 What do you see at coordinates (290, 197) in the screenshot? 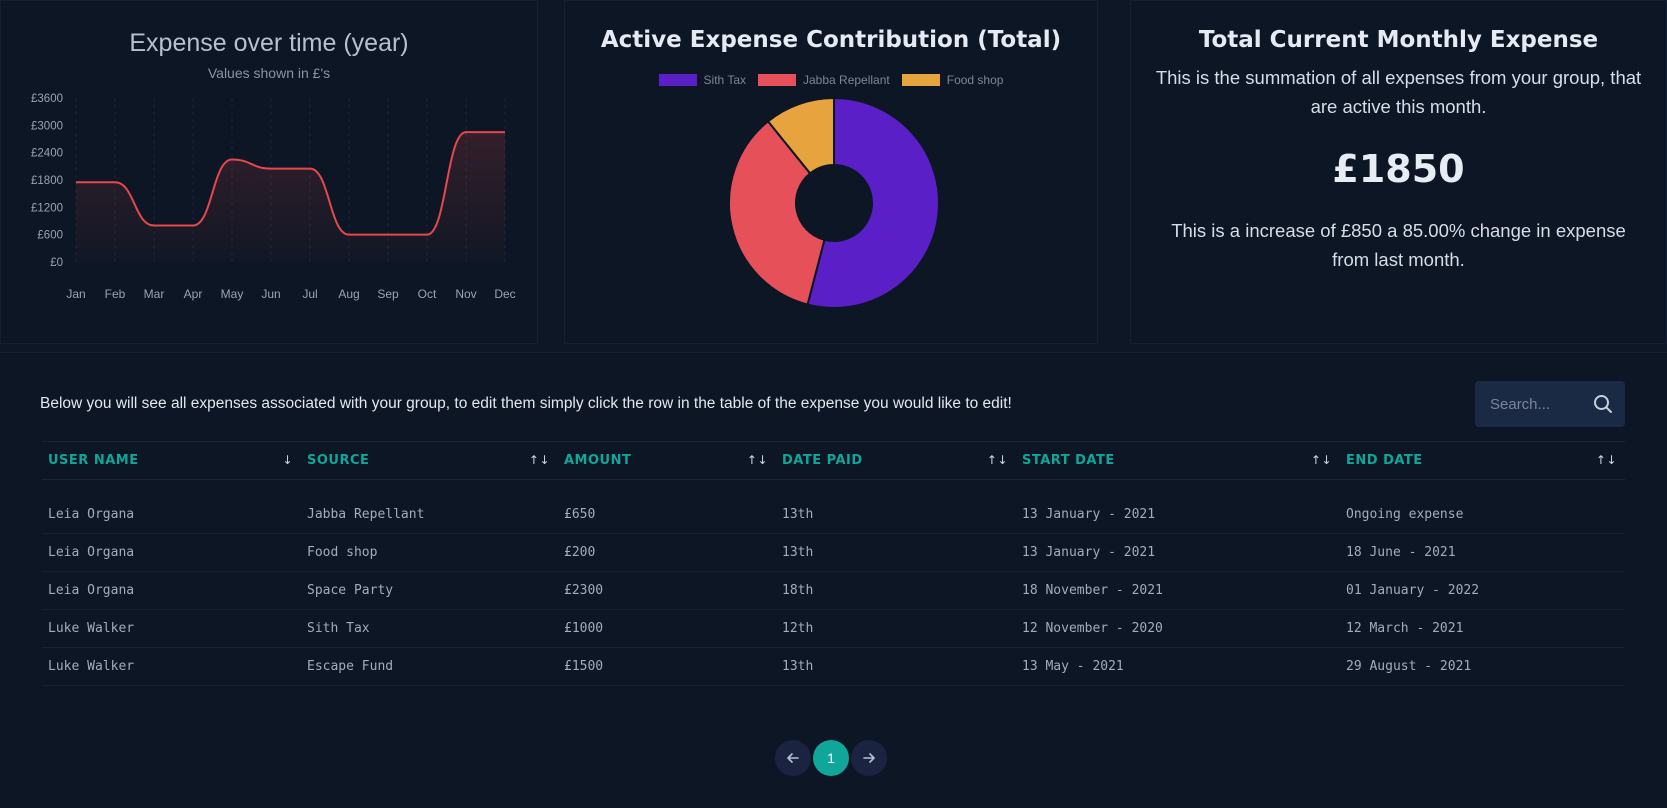
I see `line-area-fill` at bounding box center [290, 197].